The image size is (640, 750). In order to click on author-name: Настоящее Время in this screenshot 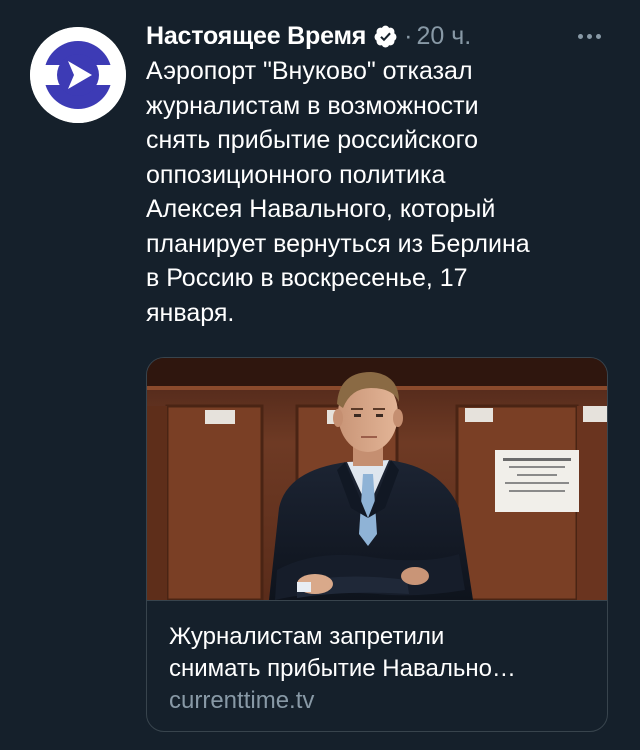, I will do `click(256, 36)`.